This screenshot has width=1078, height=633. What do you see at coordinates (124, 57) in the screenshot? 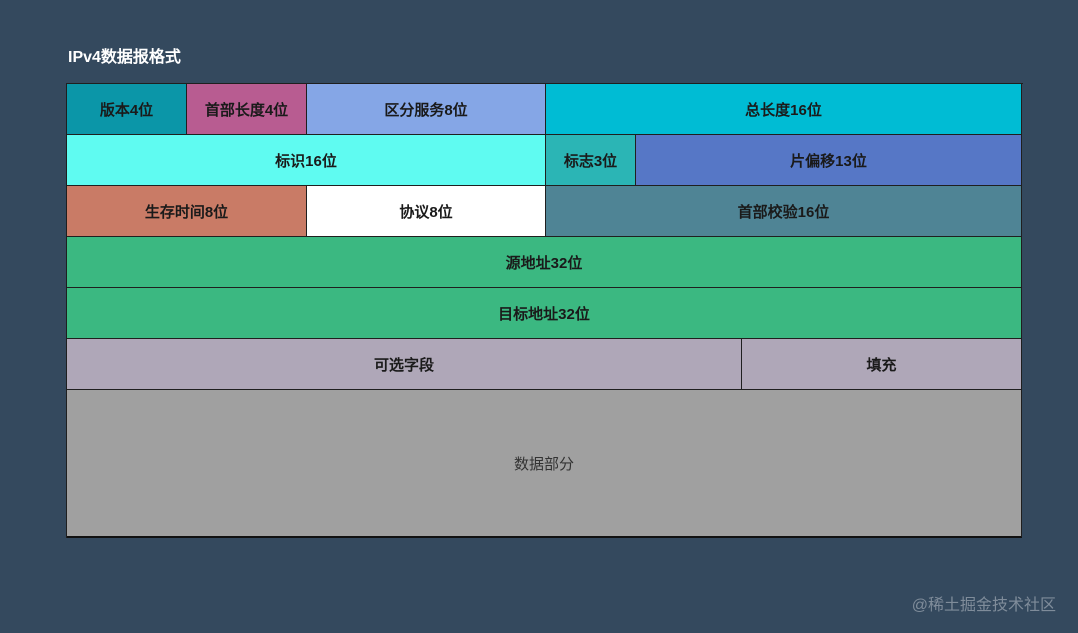
I see `diagram-title: IPv4数据报格式` at bounding box center [124, 57].